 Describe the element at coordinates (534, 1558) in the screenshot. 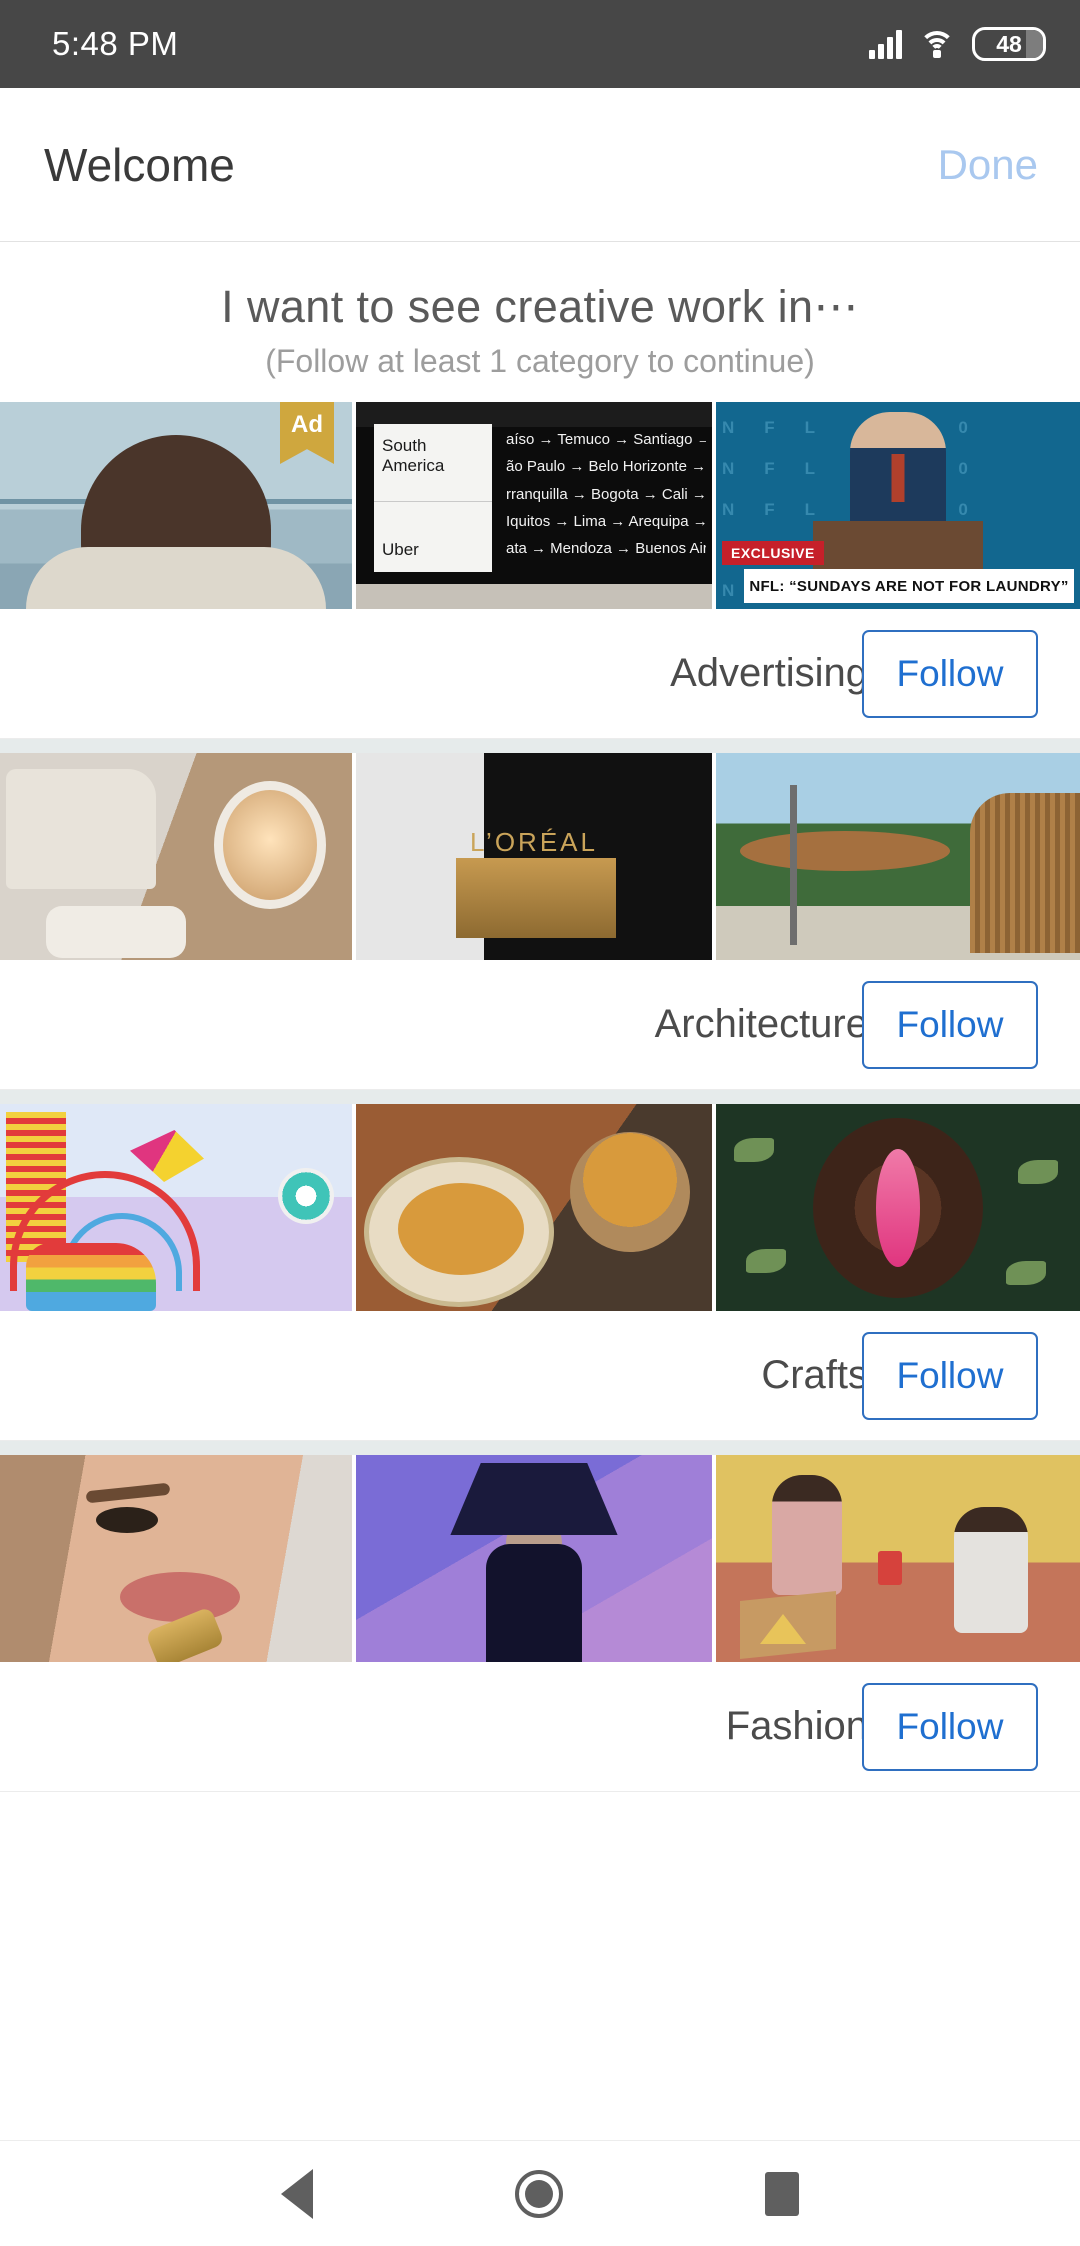

I see `thumbnail-model-dark-dress` at that location.